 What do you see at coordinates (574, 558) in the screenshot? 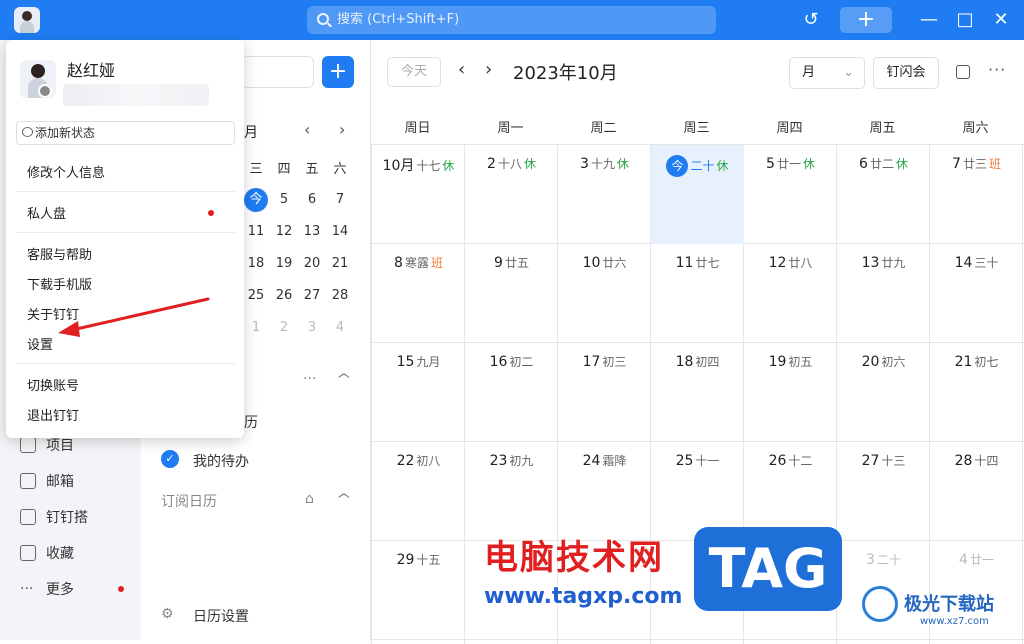
I see `watermark-site-name: 电脑技术网` at bounding box center [574, 558].